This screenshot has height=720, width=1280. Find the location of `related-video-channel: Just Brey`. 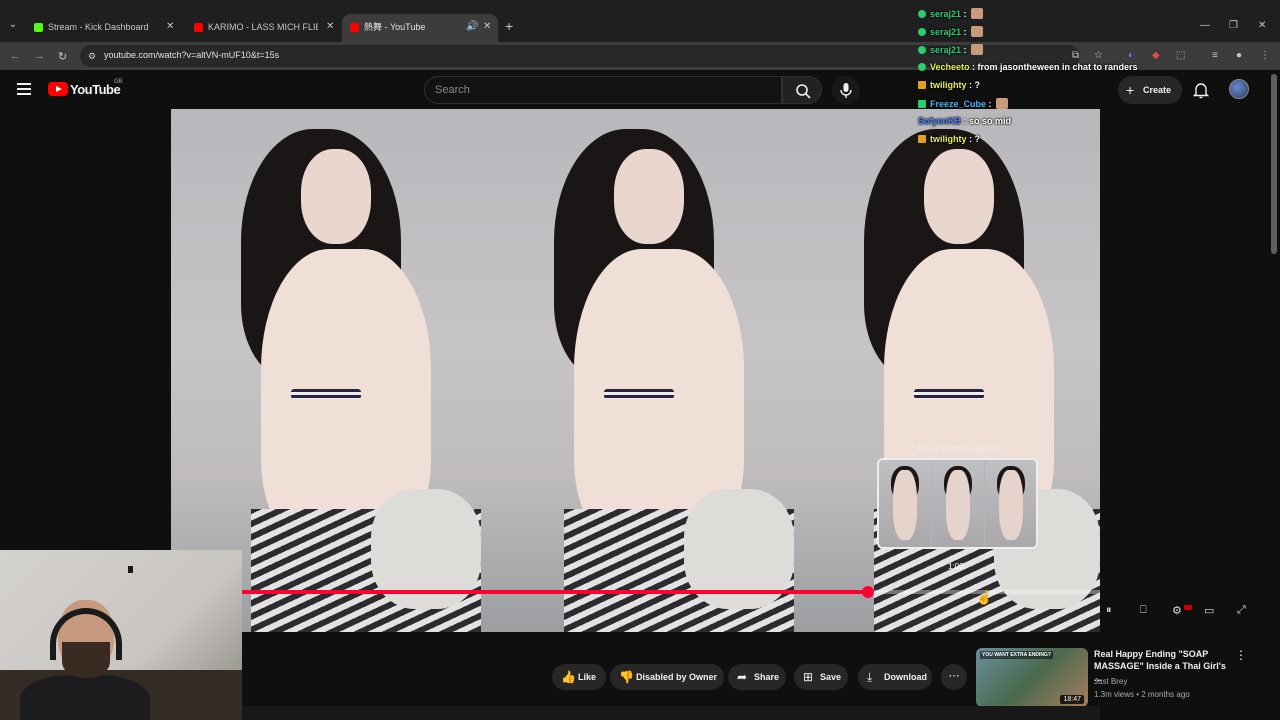

related-video-channel: Just Brey is located at coordinates (1110, 681).